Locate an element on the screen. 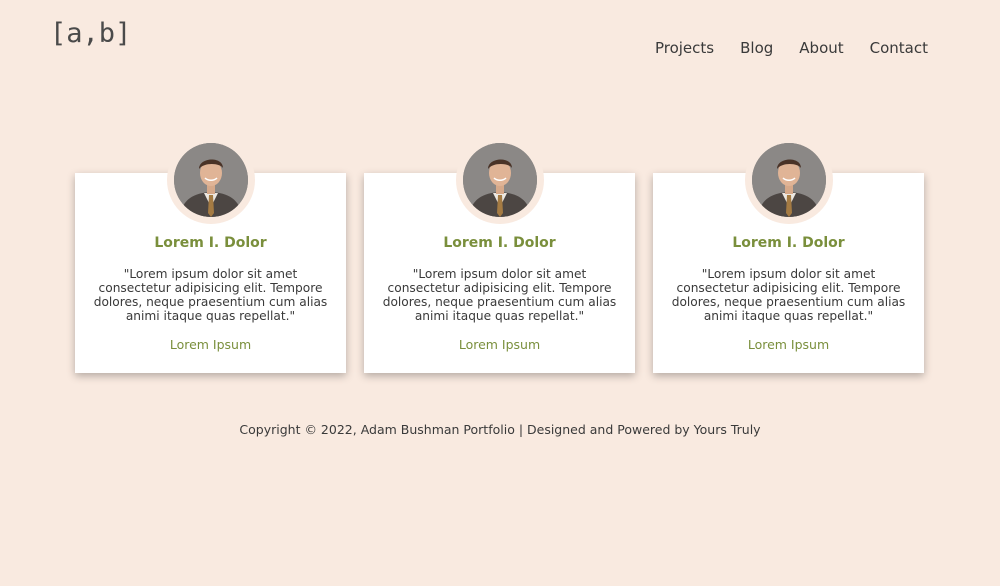 The image size is (1000, 586). nav-link-blog: Blog is located at coordinates (756, 48).